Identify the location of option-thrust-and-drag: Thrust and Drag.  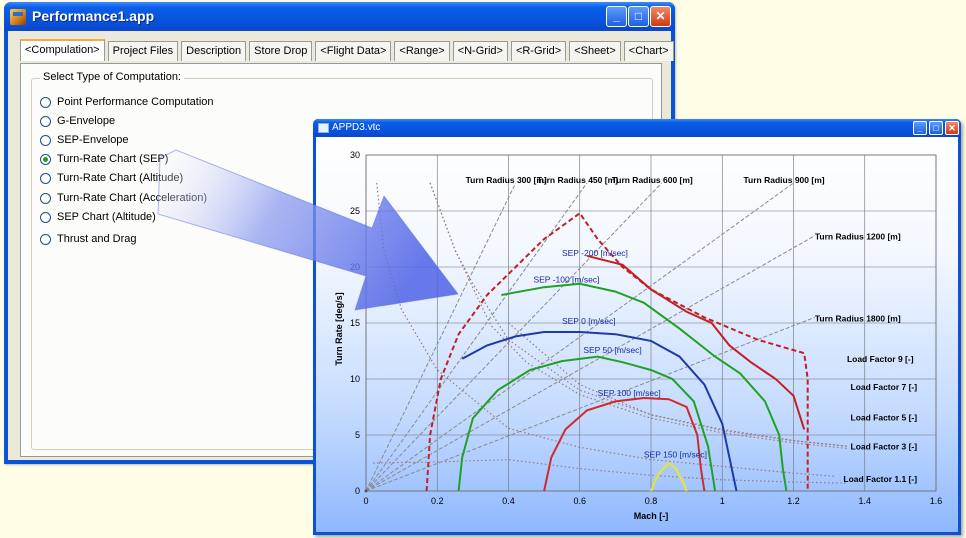
(88, 239).